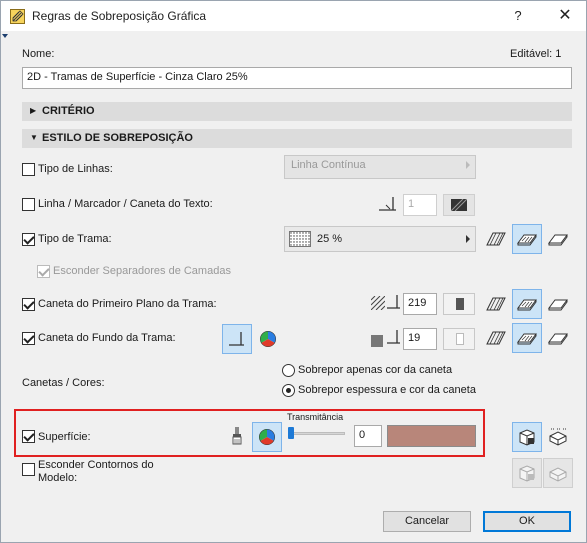  What do you see at coordinates (107, 338) in the screenshot?
I see `caneta-fundo-label: Caneta do Fundo da Trama:` at bounding box center [107, 338].